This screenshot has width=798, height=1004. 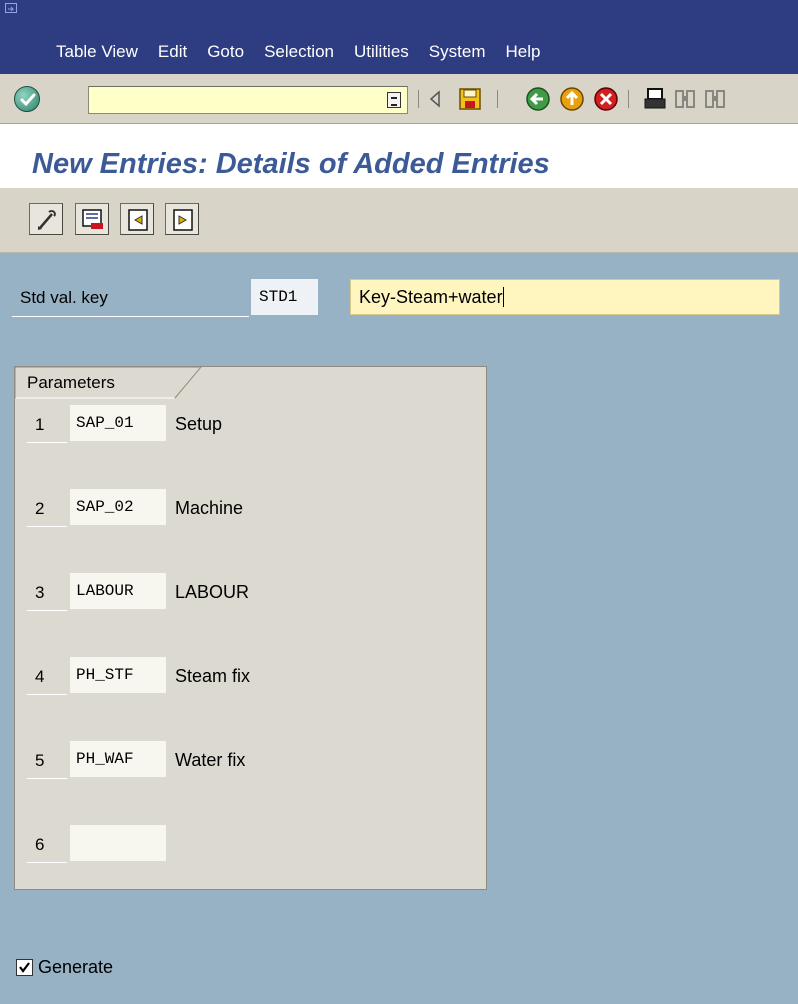 I want to click on parameters-tab: Parameters, so click(x=108, y=383).